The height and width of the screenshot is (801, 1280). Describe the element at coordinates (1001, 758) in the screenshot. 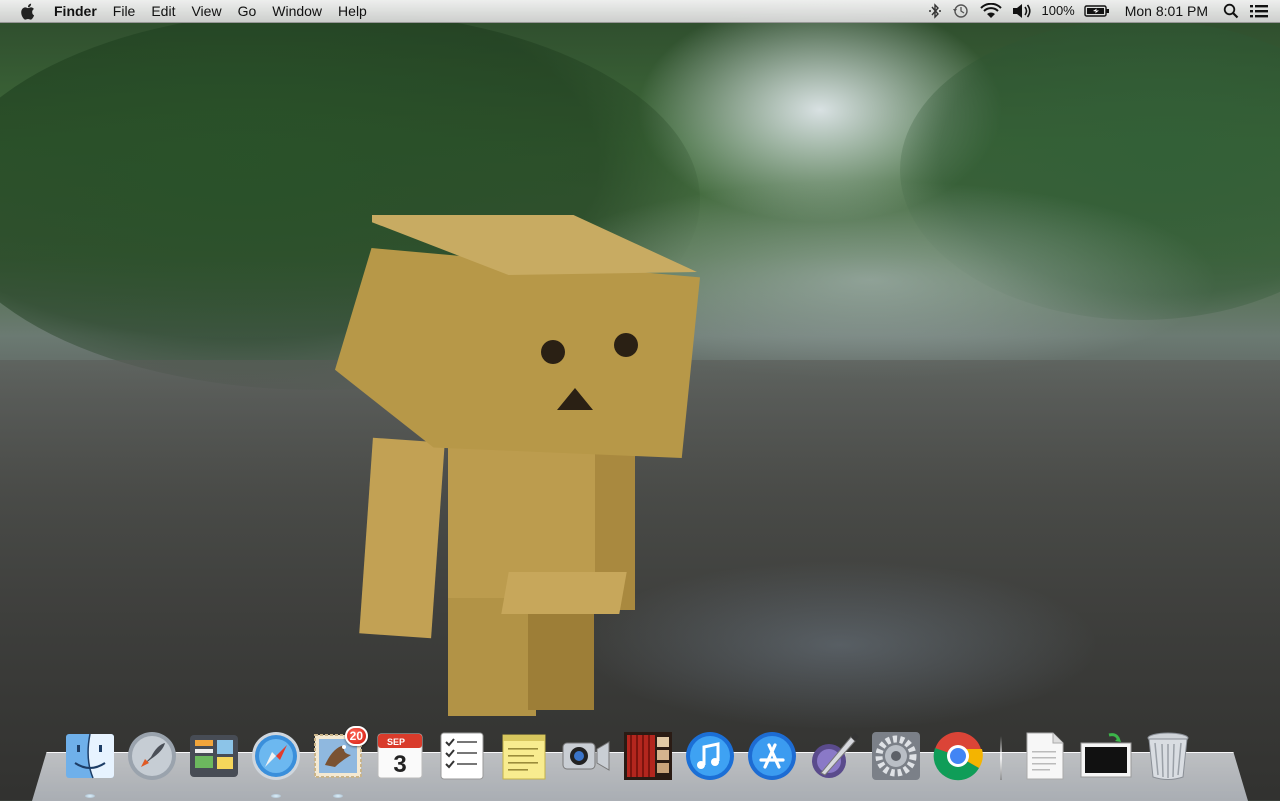

I see `dock-separator` at that location.